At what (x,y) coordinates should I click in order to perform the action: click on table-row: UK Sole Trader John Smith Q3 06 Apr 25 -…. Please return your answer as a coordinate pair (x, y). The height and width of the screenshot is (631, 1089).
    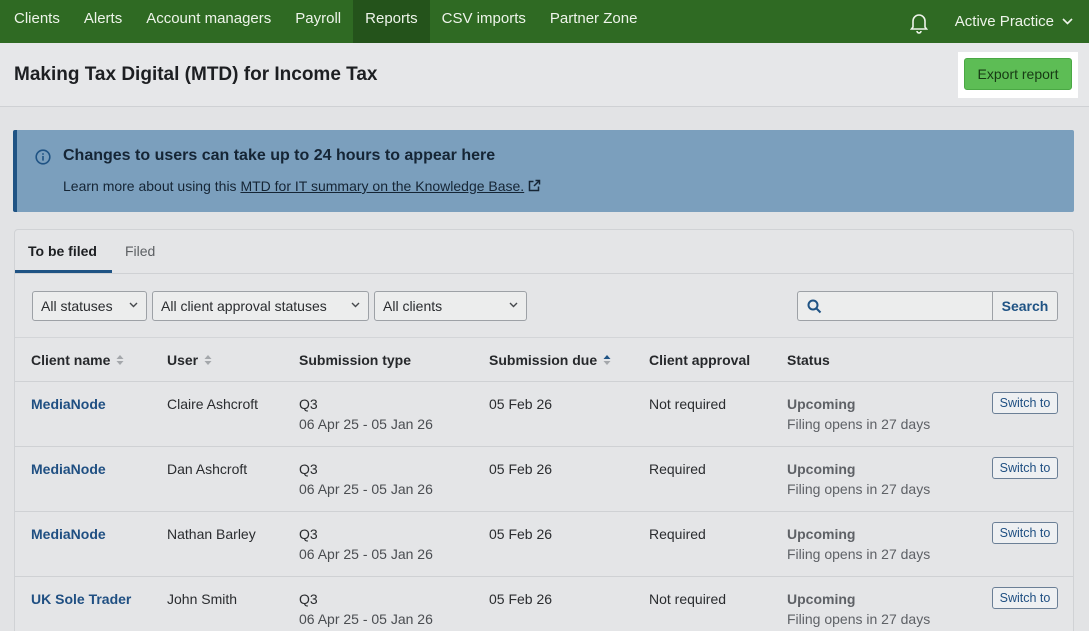
    Looking at the image, I should click on (544, 604).